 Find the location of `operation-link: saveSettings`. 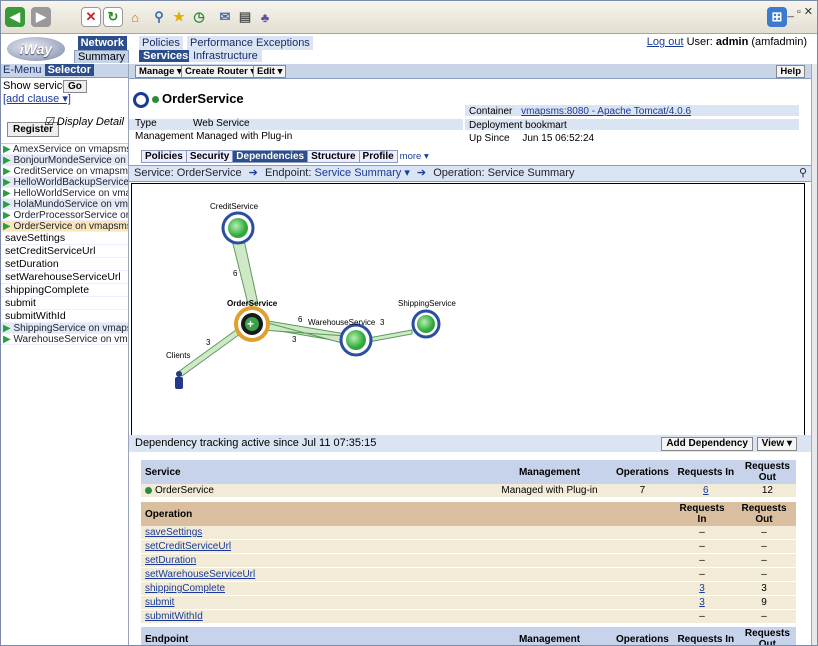

operation-link: saveSettings is located at coordinates (173, 532).